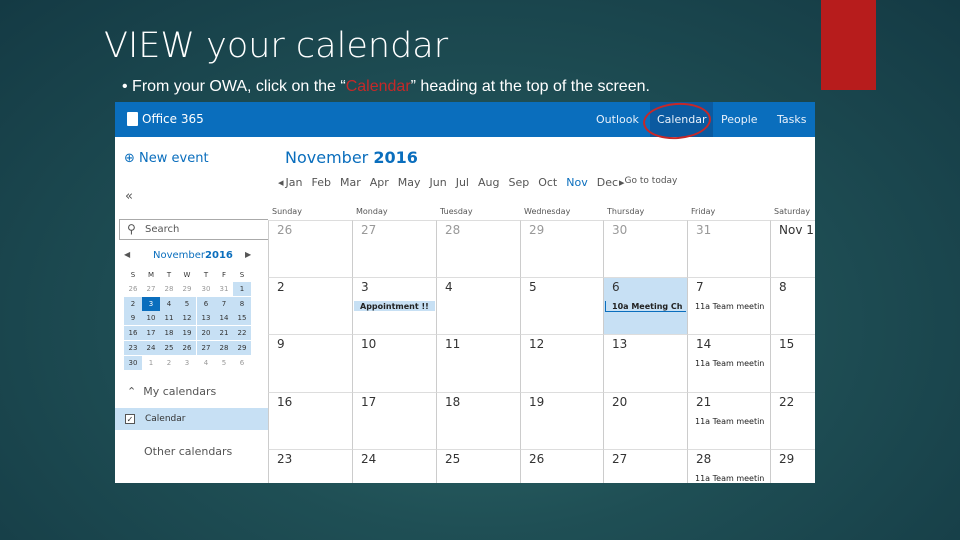 The image size is (960, 540). I want to click on calendar-event: 10a Meeting Ch, so click(645, 306).